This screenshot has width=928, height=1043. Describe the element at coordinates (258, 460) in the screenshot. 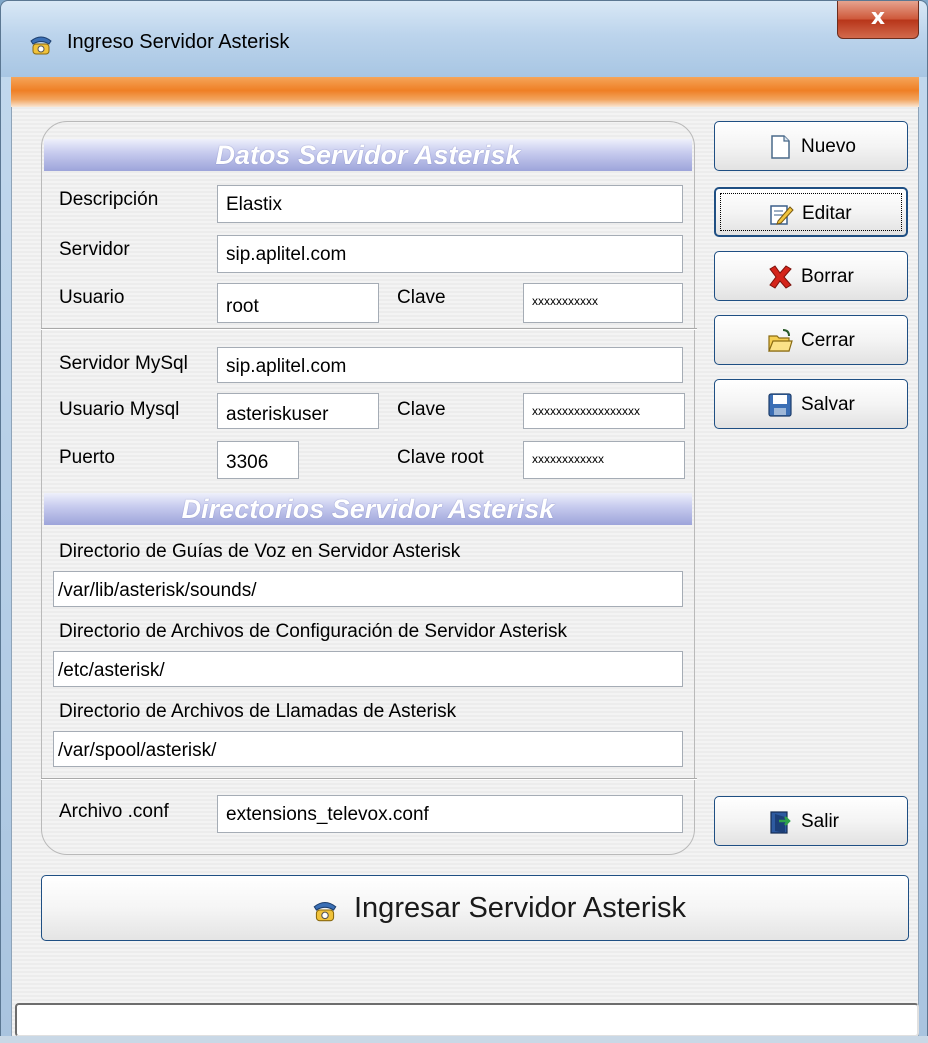

I see `puerto-input: 3306` at that location.